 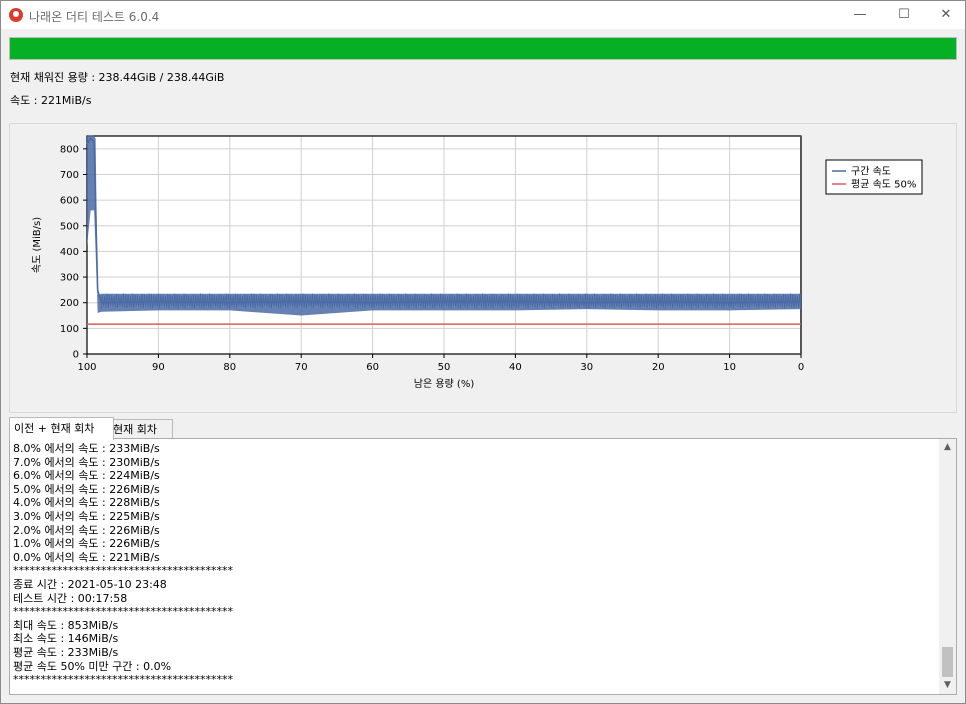 I want to click on scroll-down-icon: ▼, so click(x=947, y=685).